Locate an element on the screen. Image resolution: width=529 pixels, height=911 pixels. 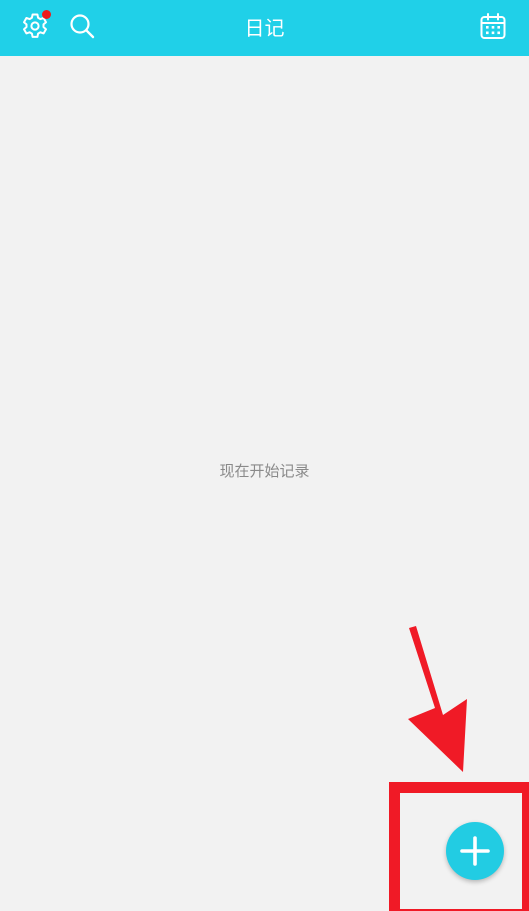
add-entry-button is located at coordinates (475, 851).